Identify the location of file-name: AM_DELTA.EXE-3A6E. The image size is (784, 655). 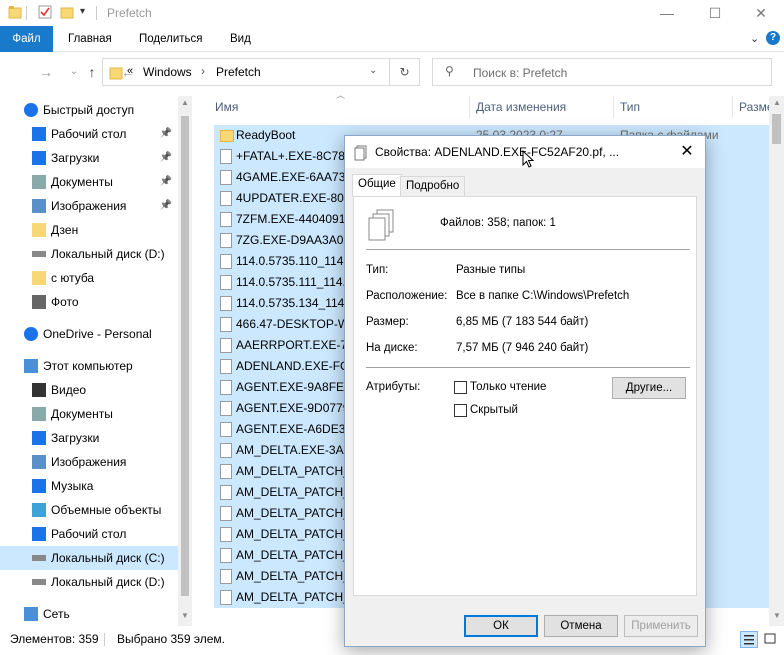
(291, 450).